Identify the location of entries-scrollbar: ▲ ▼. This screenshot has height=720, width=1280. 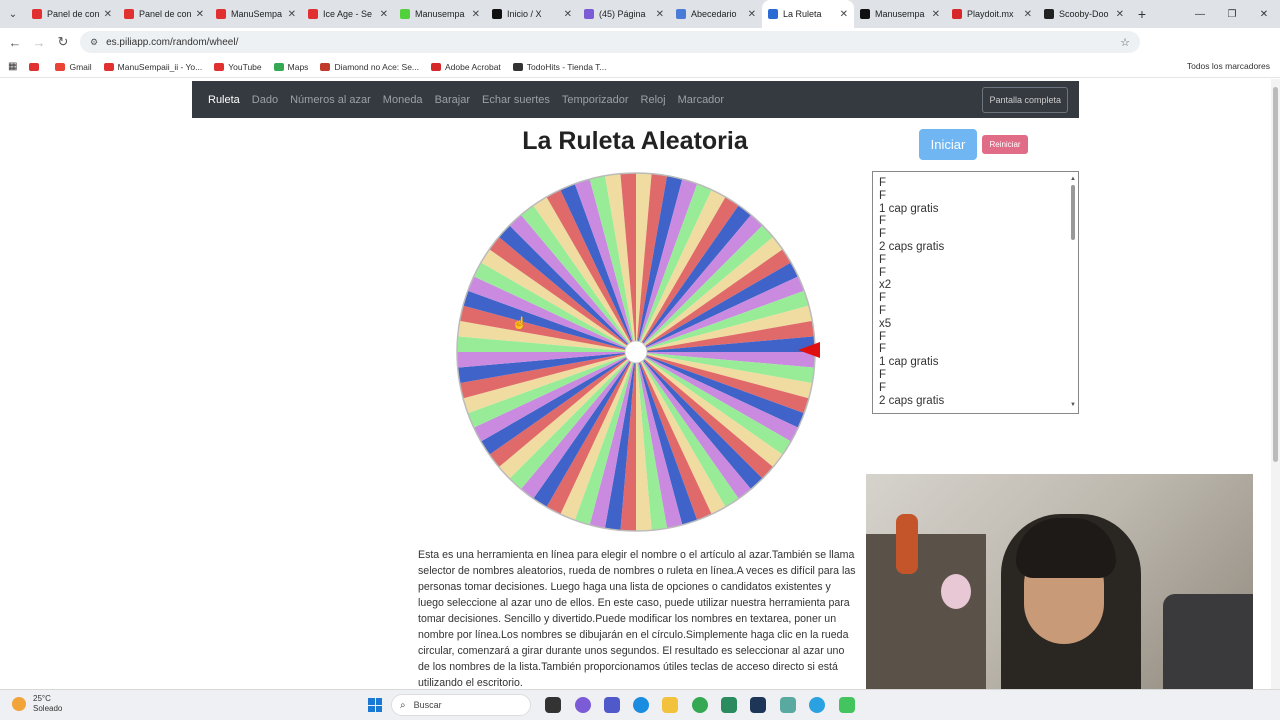
(1073, 292).